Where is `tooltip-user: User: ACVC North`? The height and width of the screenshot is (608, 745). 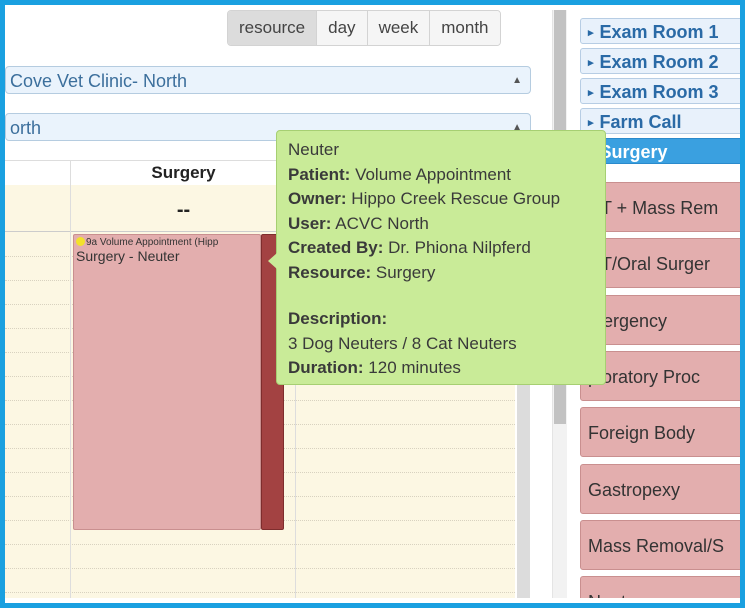 tooltip-user: User: ACVC North is located at coordinates (358, 223).